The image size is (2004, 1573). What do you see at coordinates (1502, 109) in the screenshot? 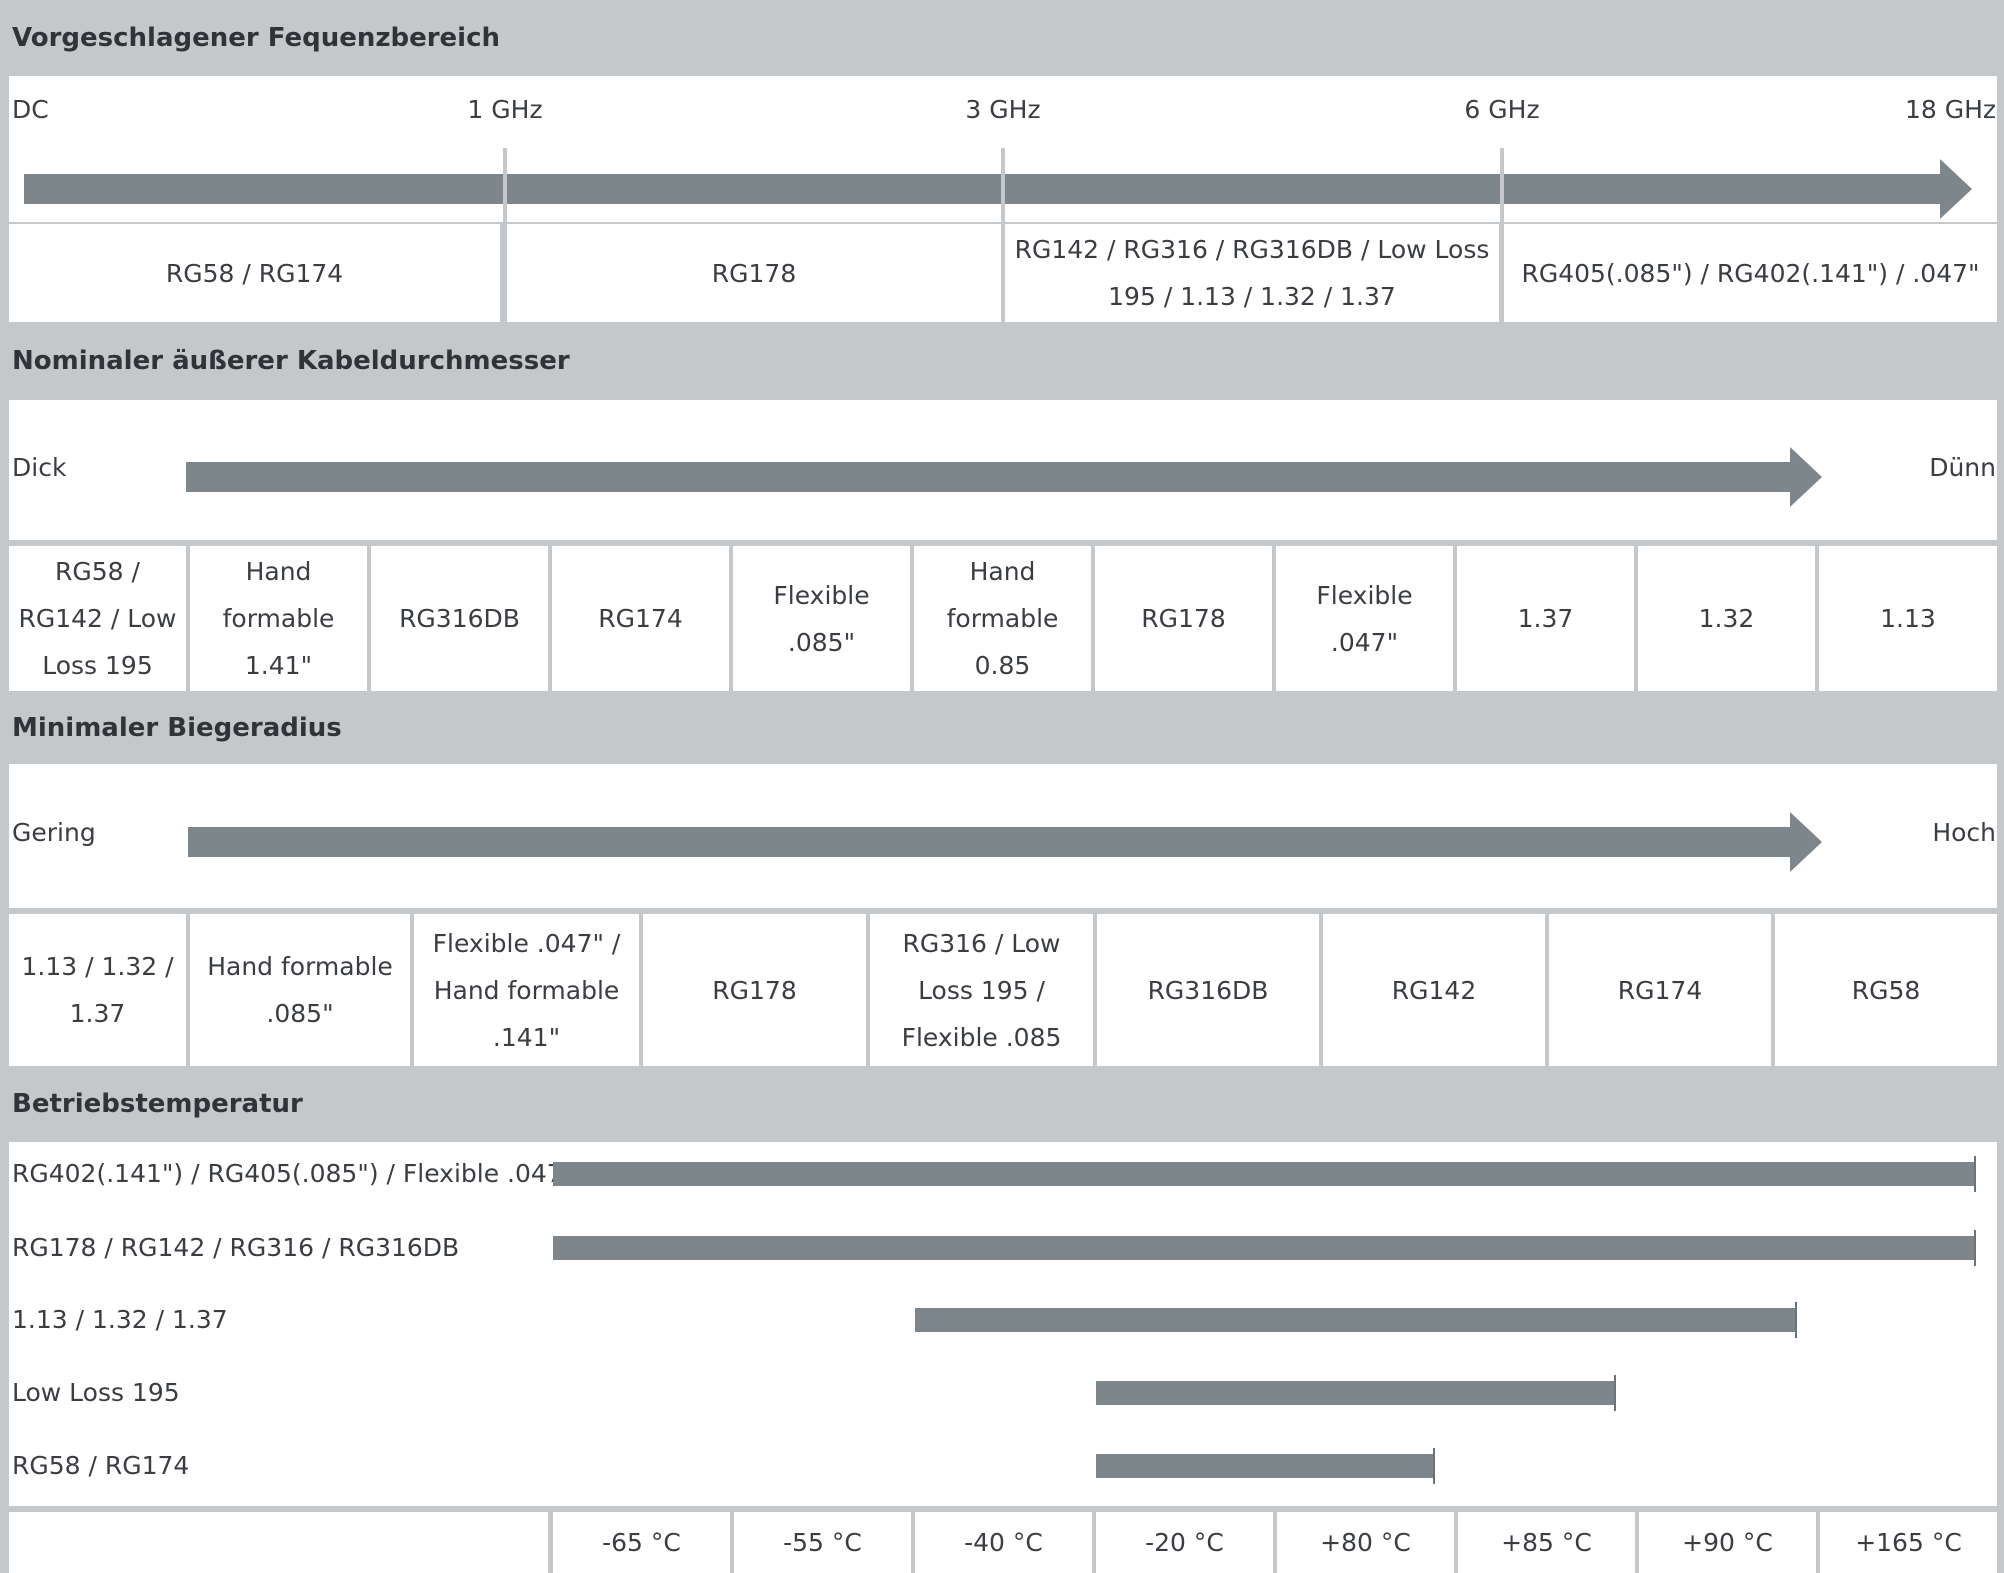
I see `frequency-scale-label: 6 GHz` at bounding box center [1502, 109].